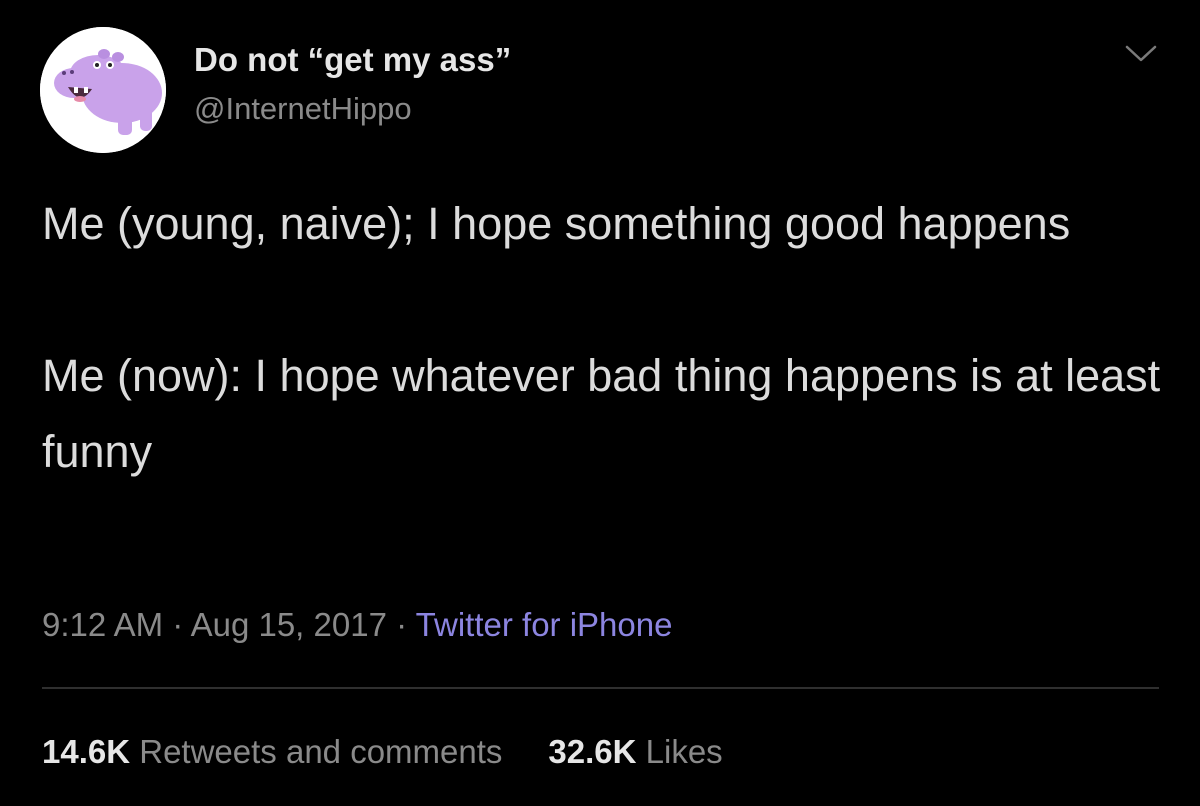 This screenshot has width=1200, height=806. I want to click on tweet-stats: 14.6K Retweets and comments 32.6K Likes, so click(382, 752).